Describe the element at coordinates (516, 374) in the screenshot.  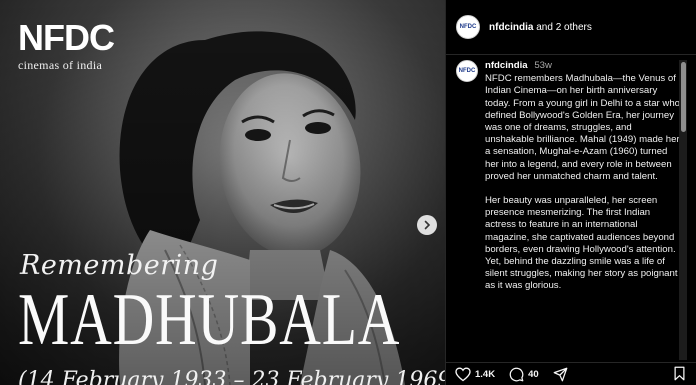
I see `comment-bubble-icon` at that location.